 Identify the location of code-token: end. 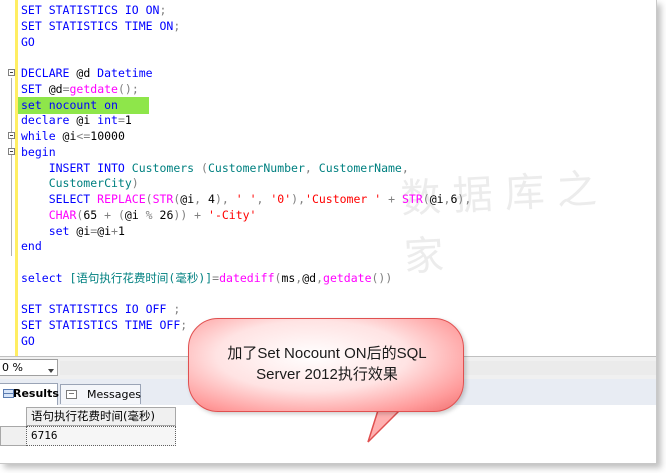
(31, 246).